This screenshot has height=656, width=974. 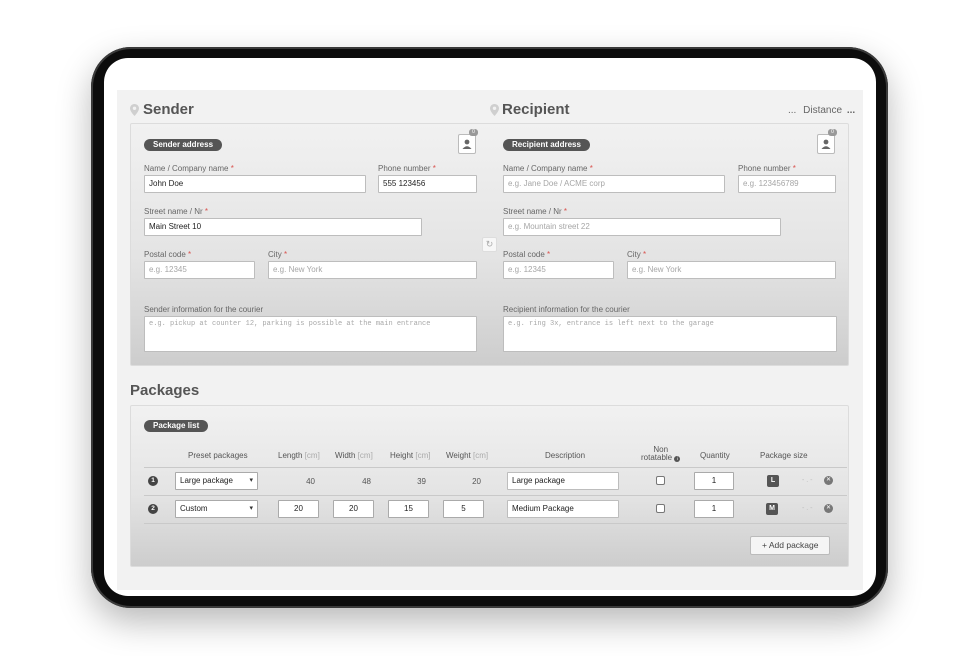 I want to click on header-preset: Preset packages, so click(x=218, y=455).